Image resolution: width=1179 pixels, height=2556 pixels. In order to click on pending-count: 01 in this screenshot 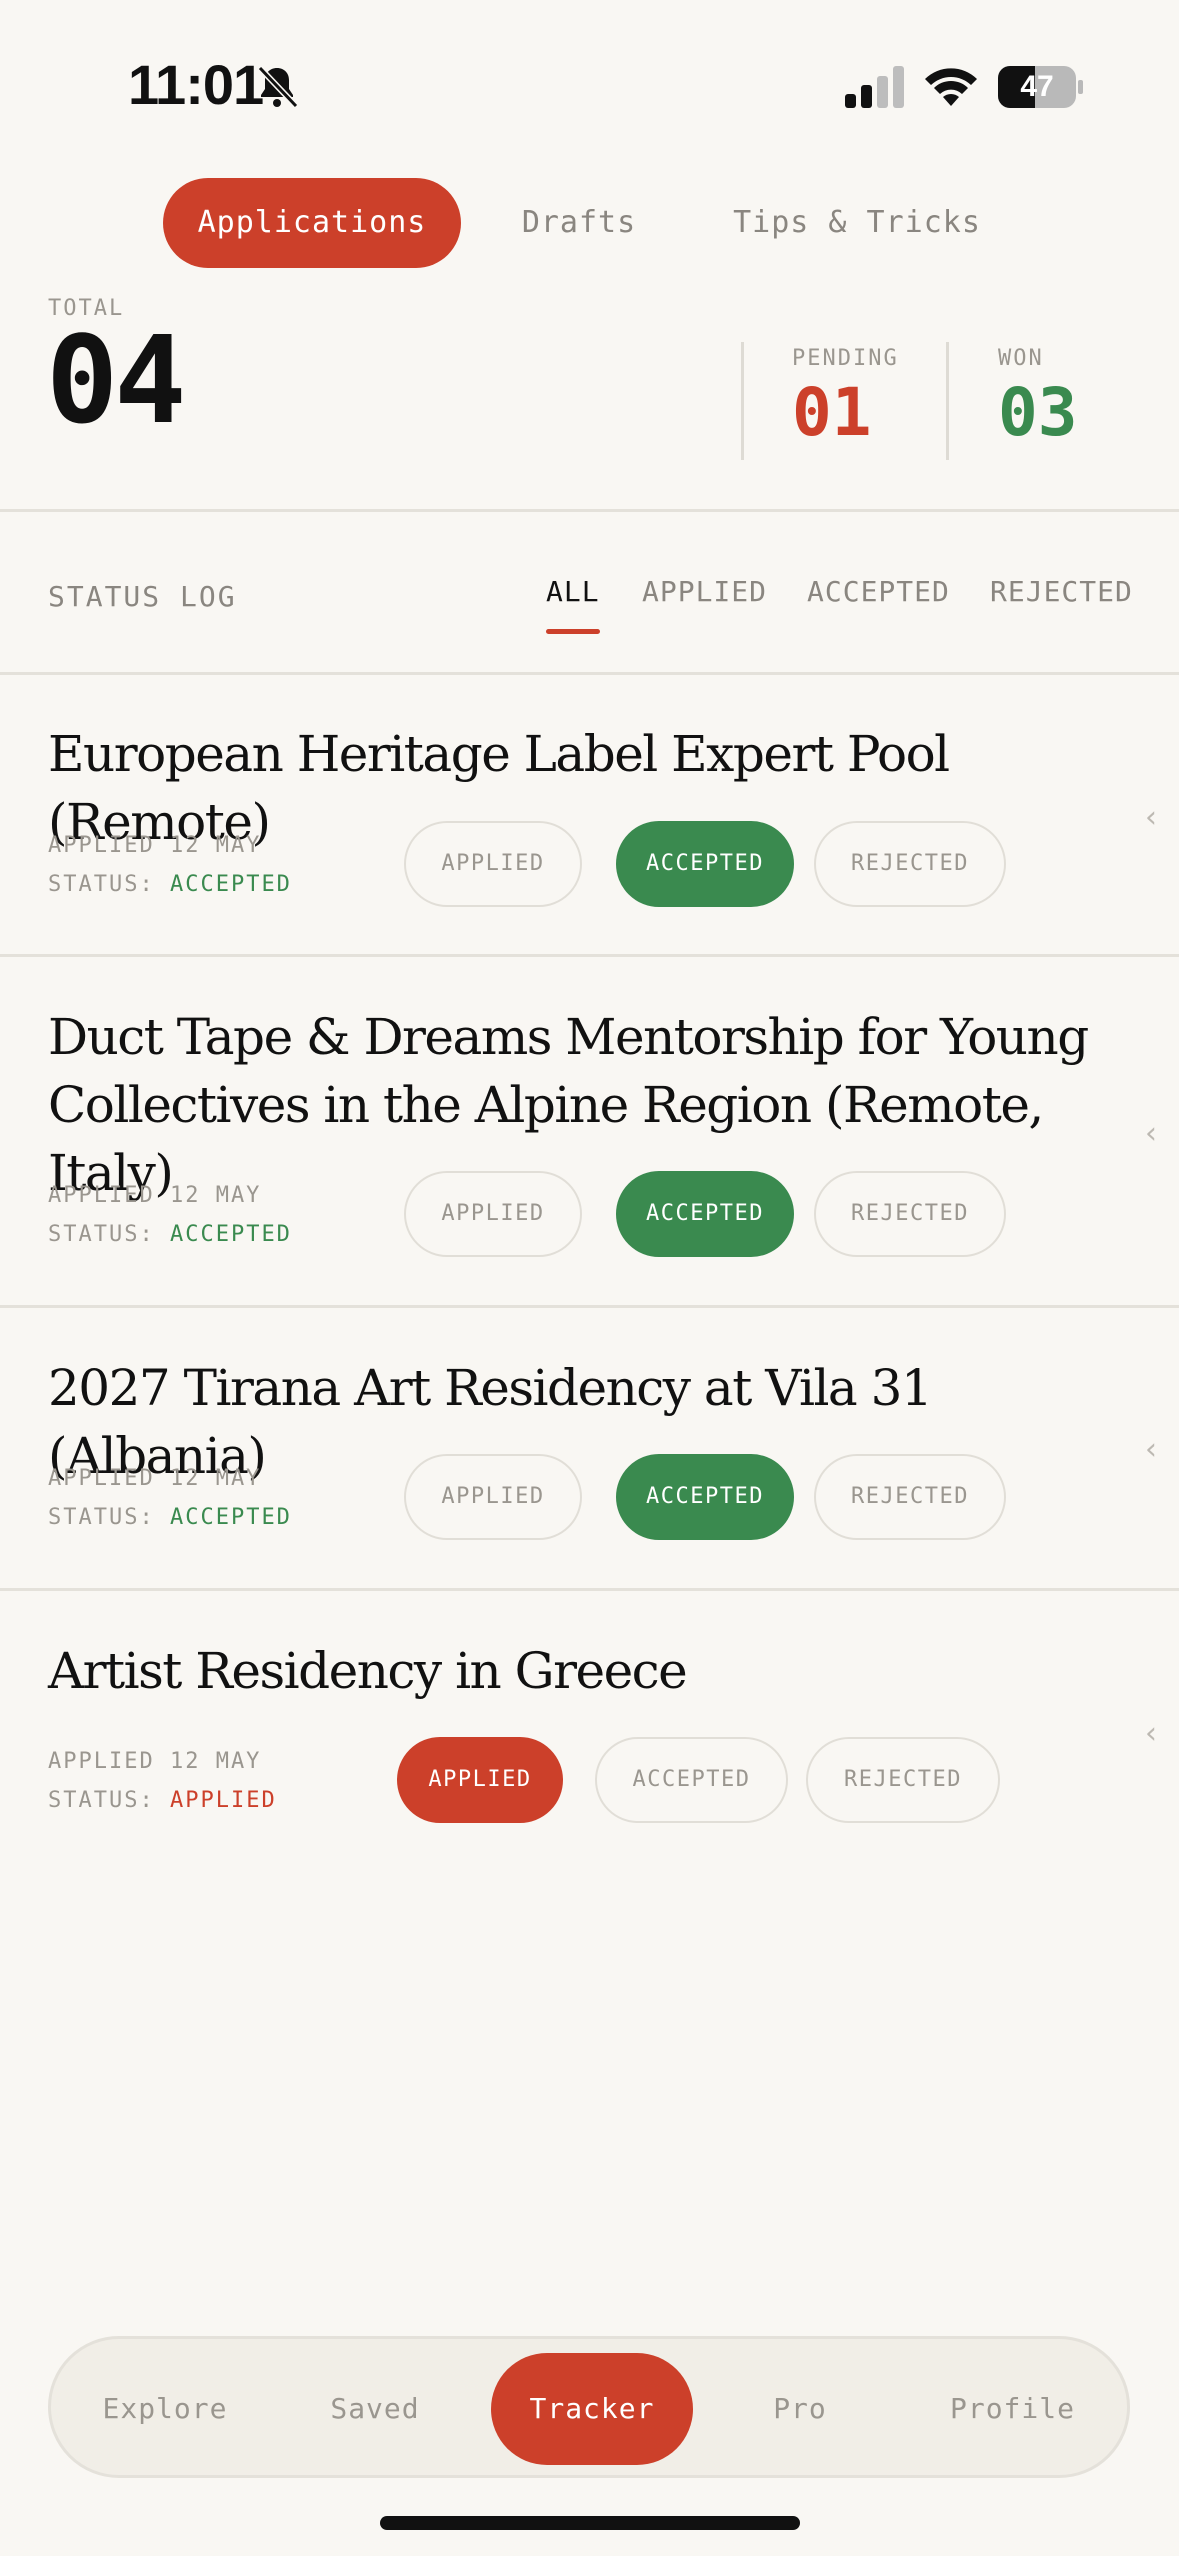, I will do `click(832, 412)`.